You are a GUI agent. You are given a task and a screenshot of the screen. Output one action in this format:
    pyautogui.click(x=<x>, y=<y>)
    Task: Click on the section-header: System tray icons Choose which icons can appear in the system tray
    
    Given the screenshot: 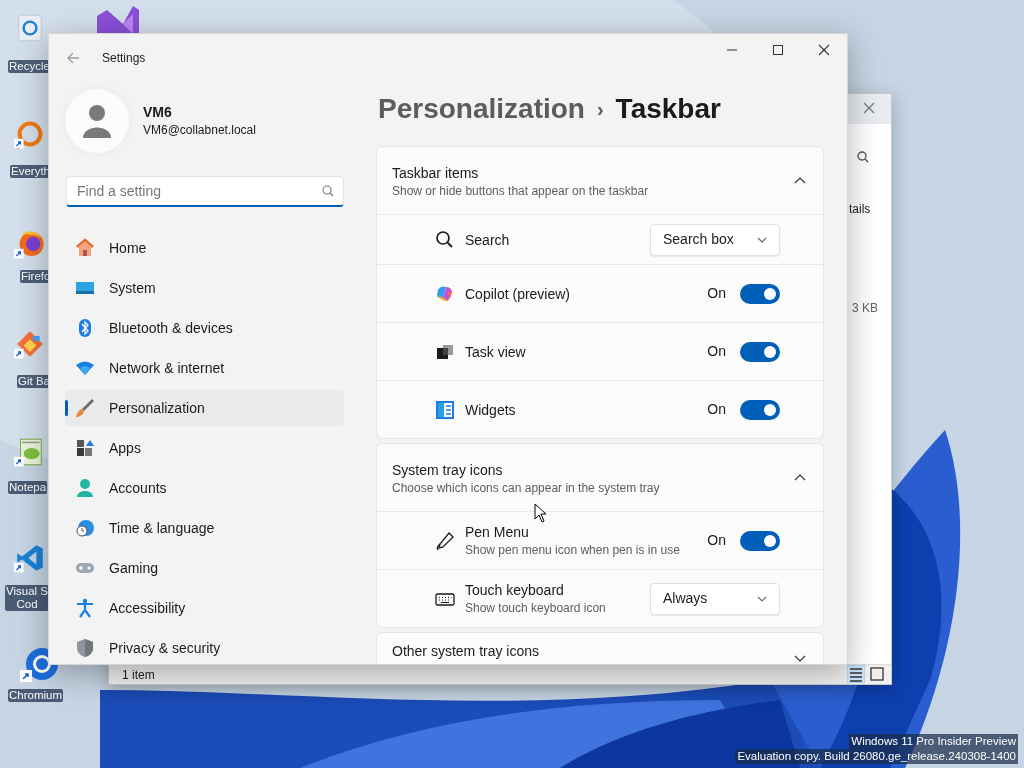 What is the action you would take?
    pyautogui.click(x=600, y=477)
    